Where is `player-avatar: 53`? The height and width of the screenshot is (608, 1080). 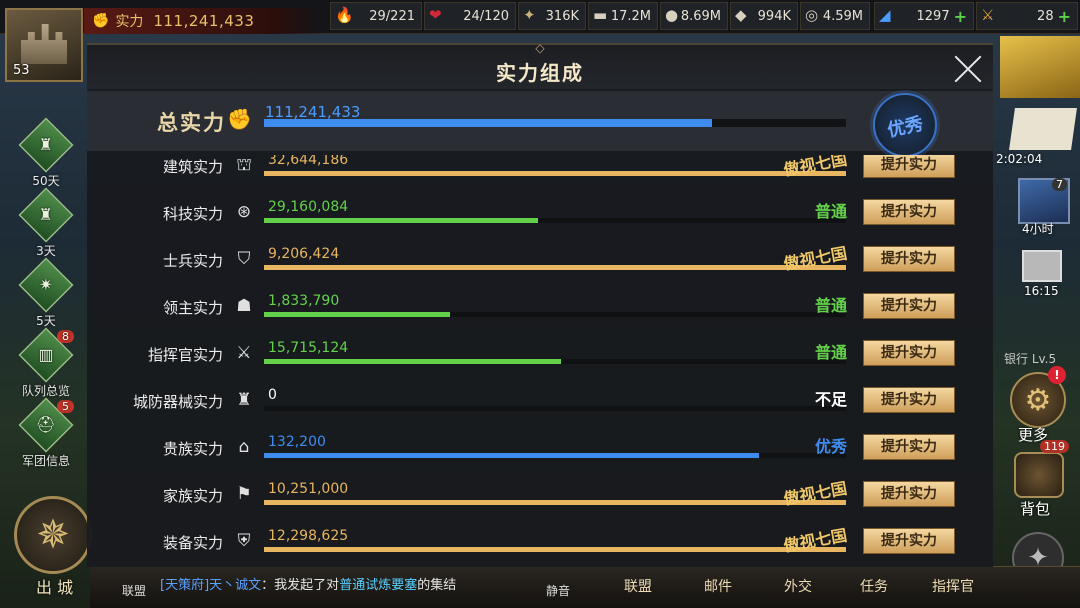 player-avatar: 53 is located at coordinates (44, 45).